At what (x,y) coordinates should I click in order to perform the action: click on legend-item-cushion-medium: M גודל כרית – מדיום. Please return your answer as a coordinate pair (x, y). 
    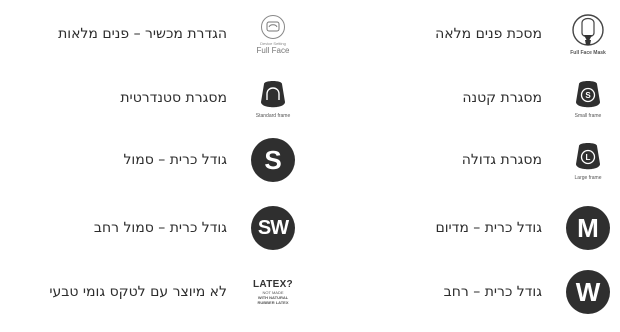
    Looking at the image, I should click on (467, 228).